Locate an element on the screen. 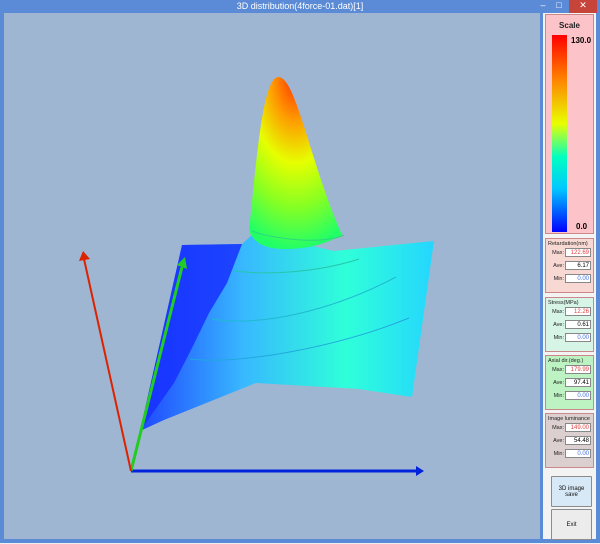  retardation-max-field: 122.69 is located at coordinates (578, 252).